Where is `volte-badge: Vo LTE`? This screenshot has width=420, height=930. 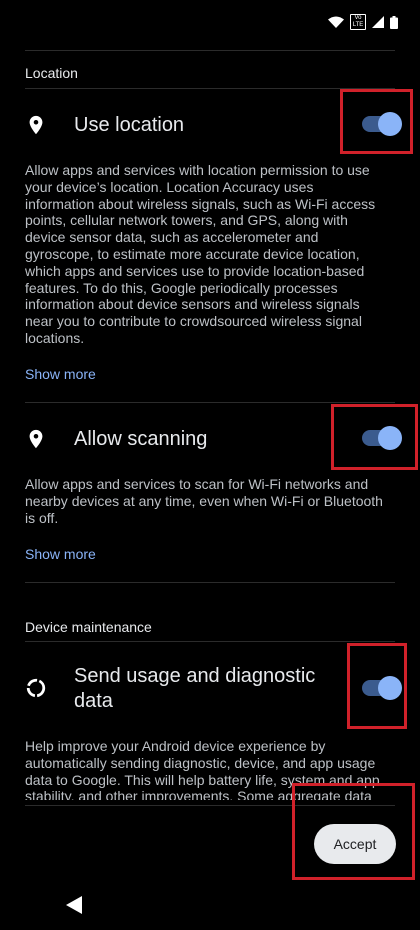 volte-badge: Vo LTE is located at coordinates (358, 22).